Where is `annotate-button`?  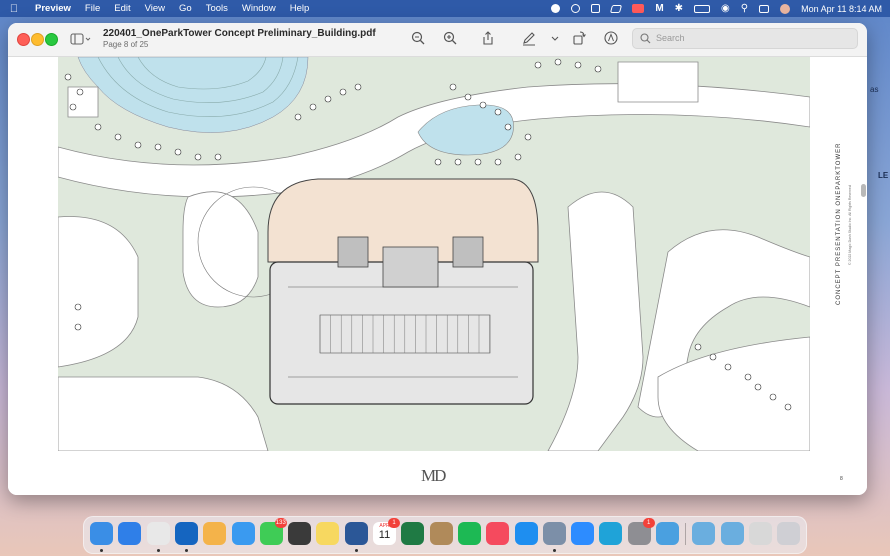 annotate-button is located at coordinates (611, 39).